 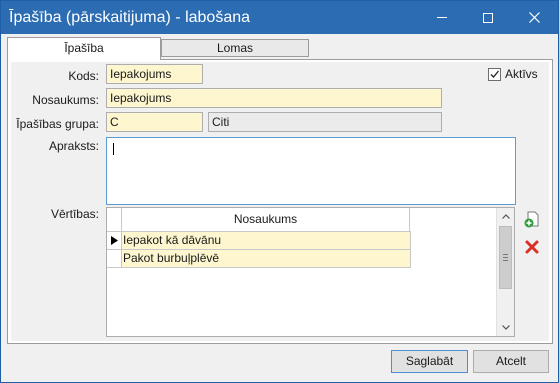 I want to click on scroll-up-button, so click(x=506, y=216).